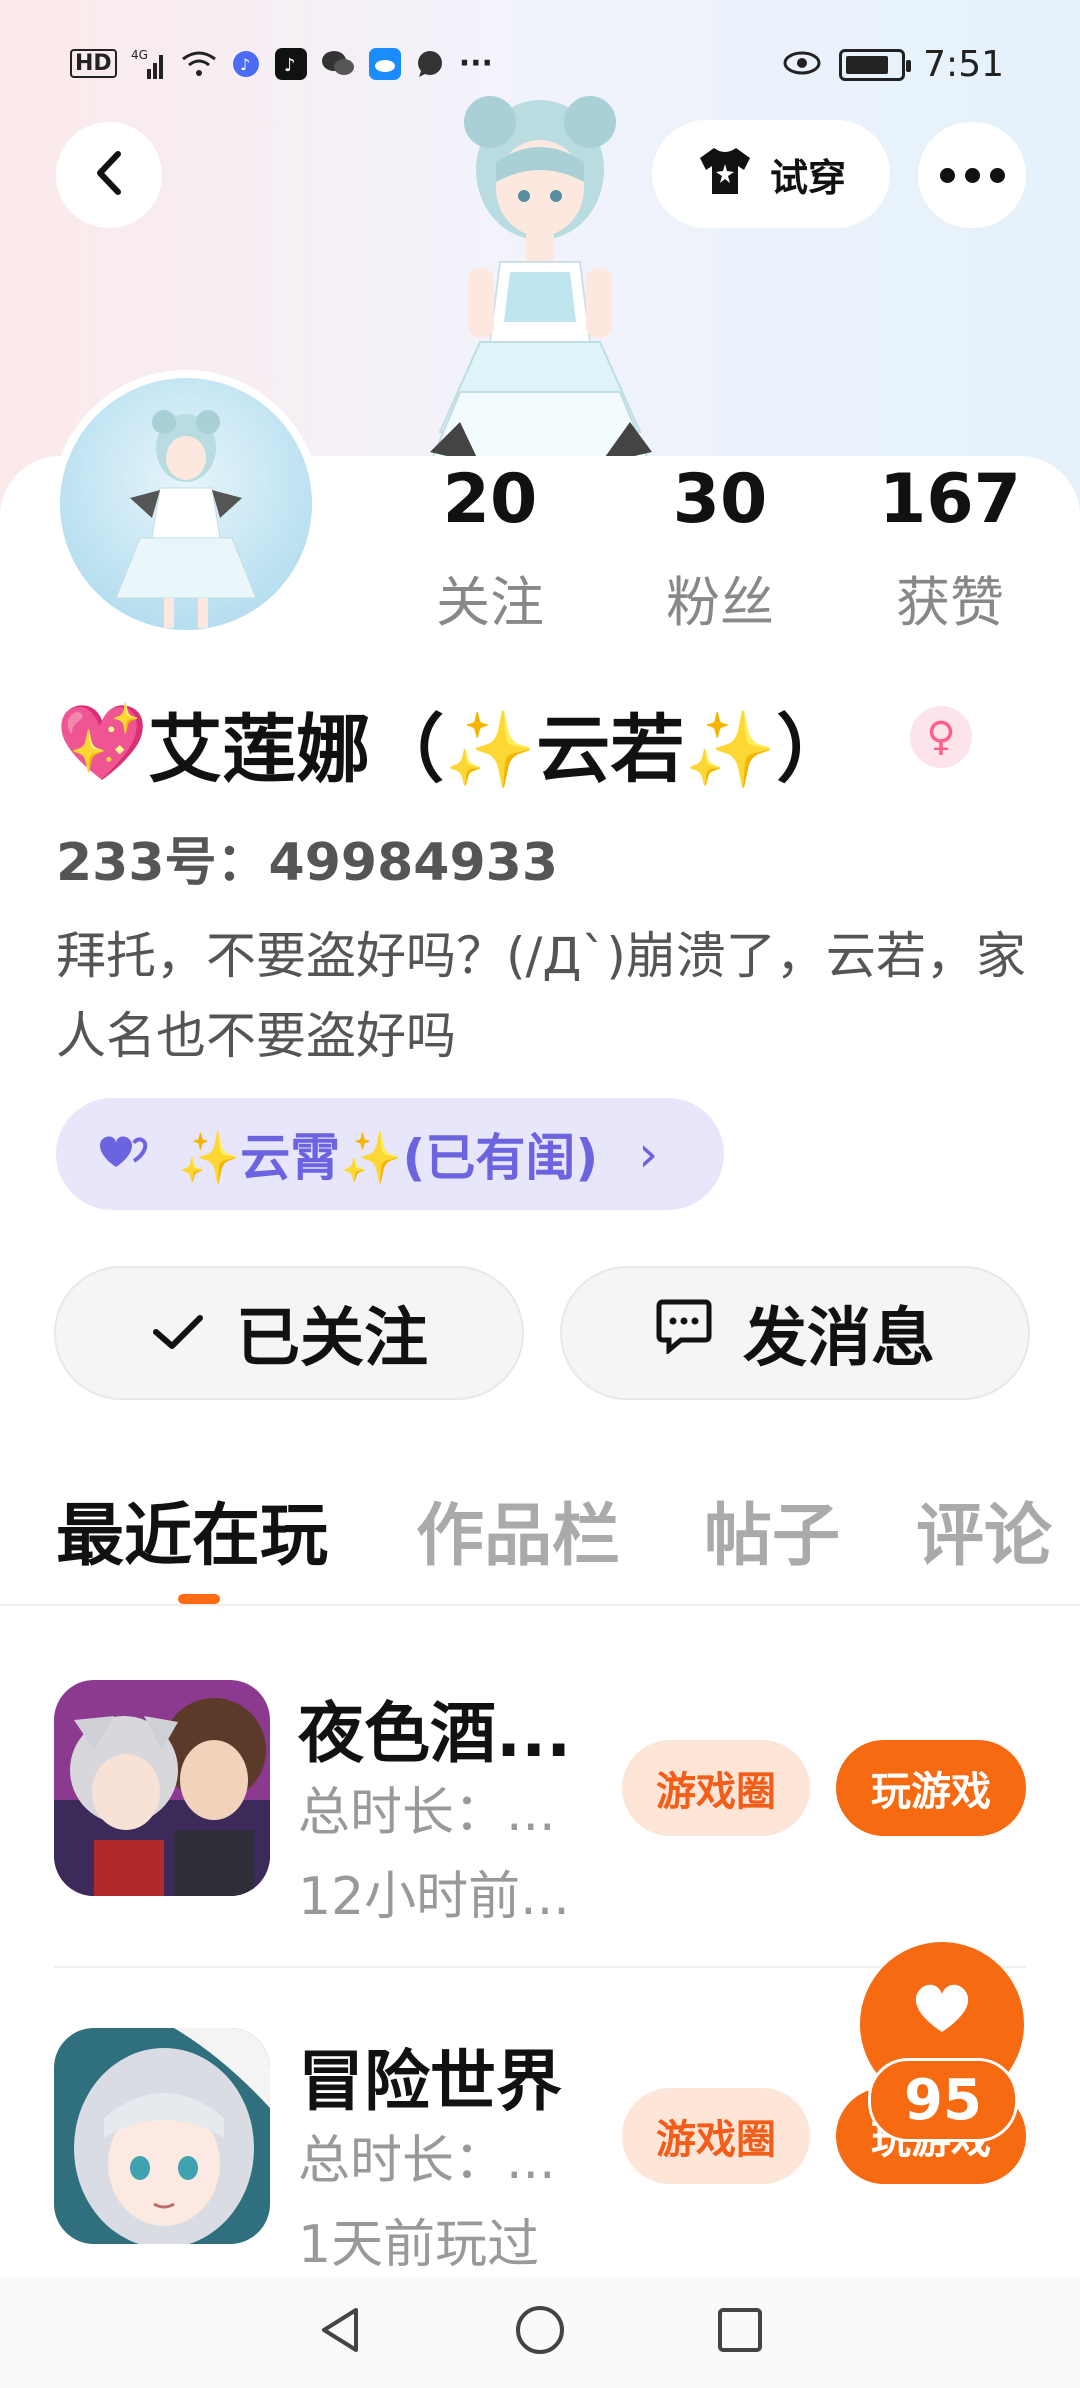 The width and height of the screenshot is (1080, 2388). Describe the element at coordinates (720, 499) in the screenshot. I see `stat-value: 30` at that location.